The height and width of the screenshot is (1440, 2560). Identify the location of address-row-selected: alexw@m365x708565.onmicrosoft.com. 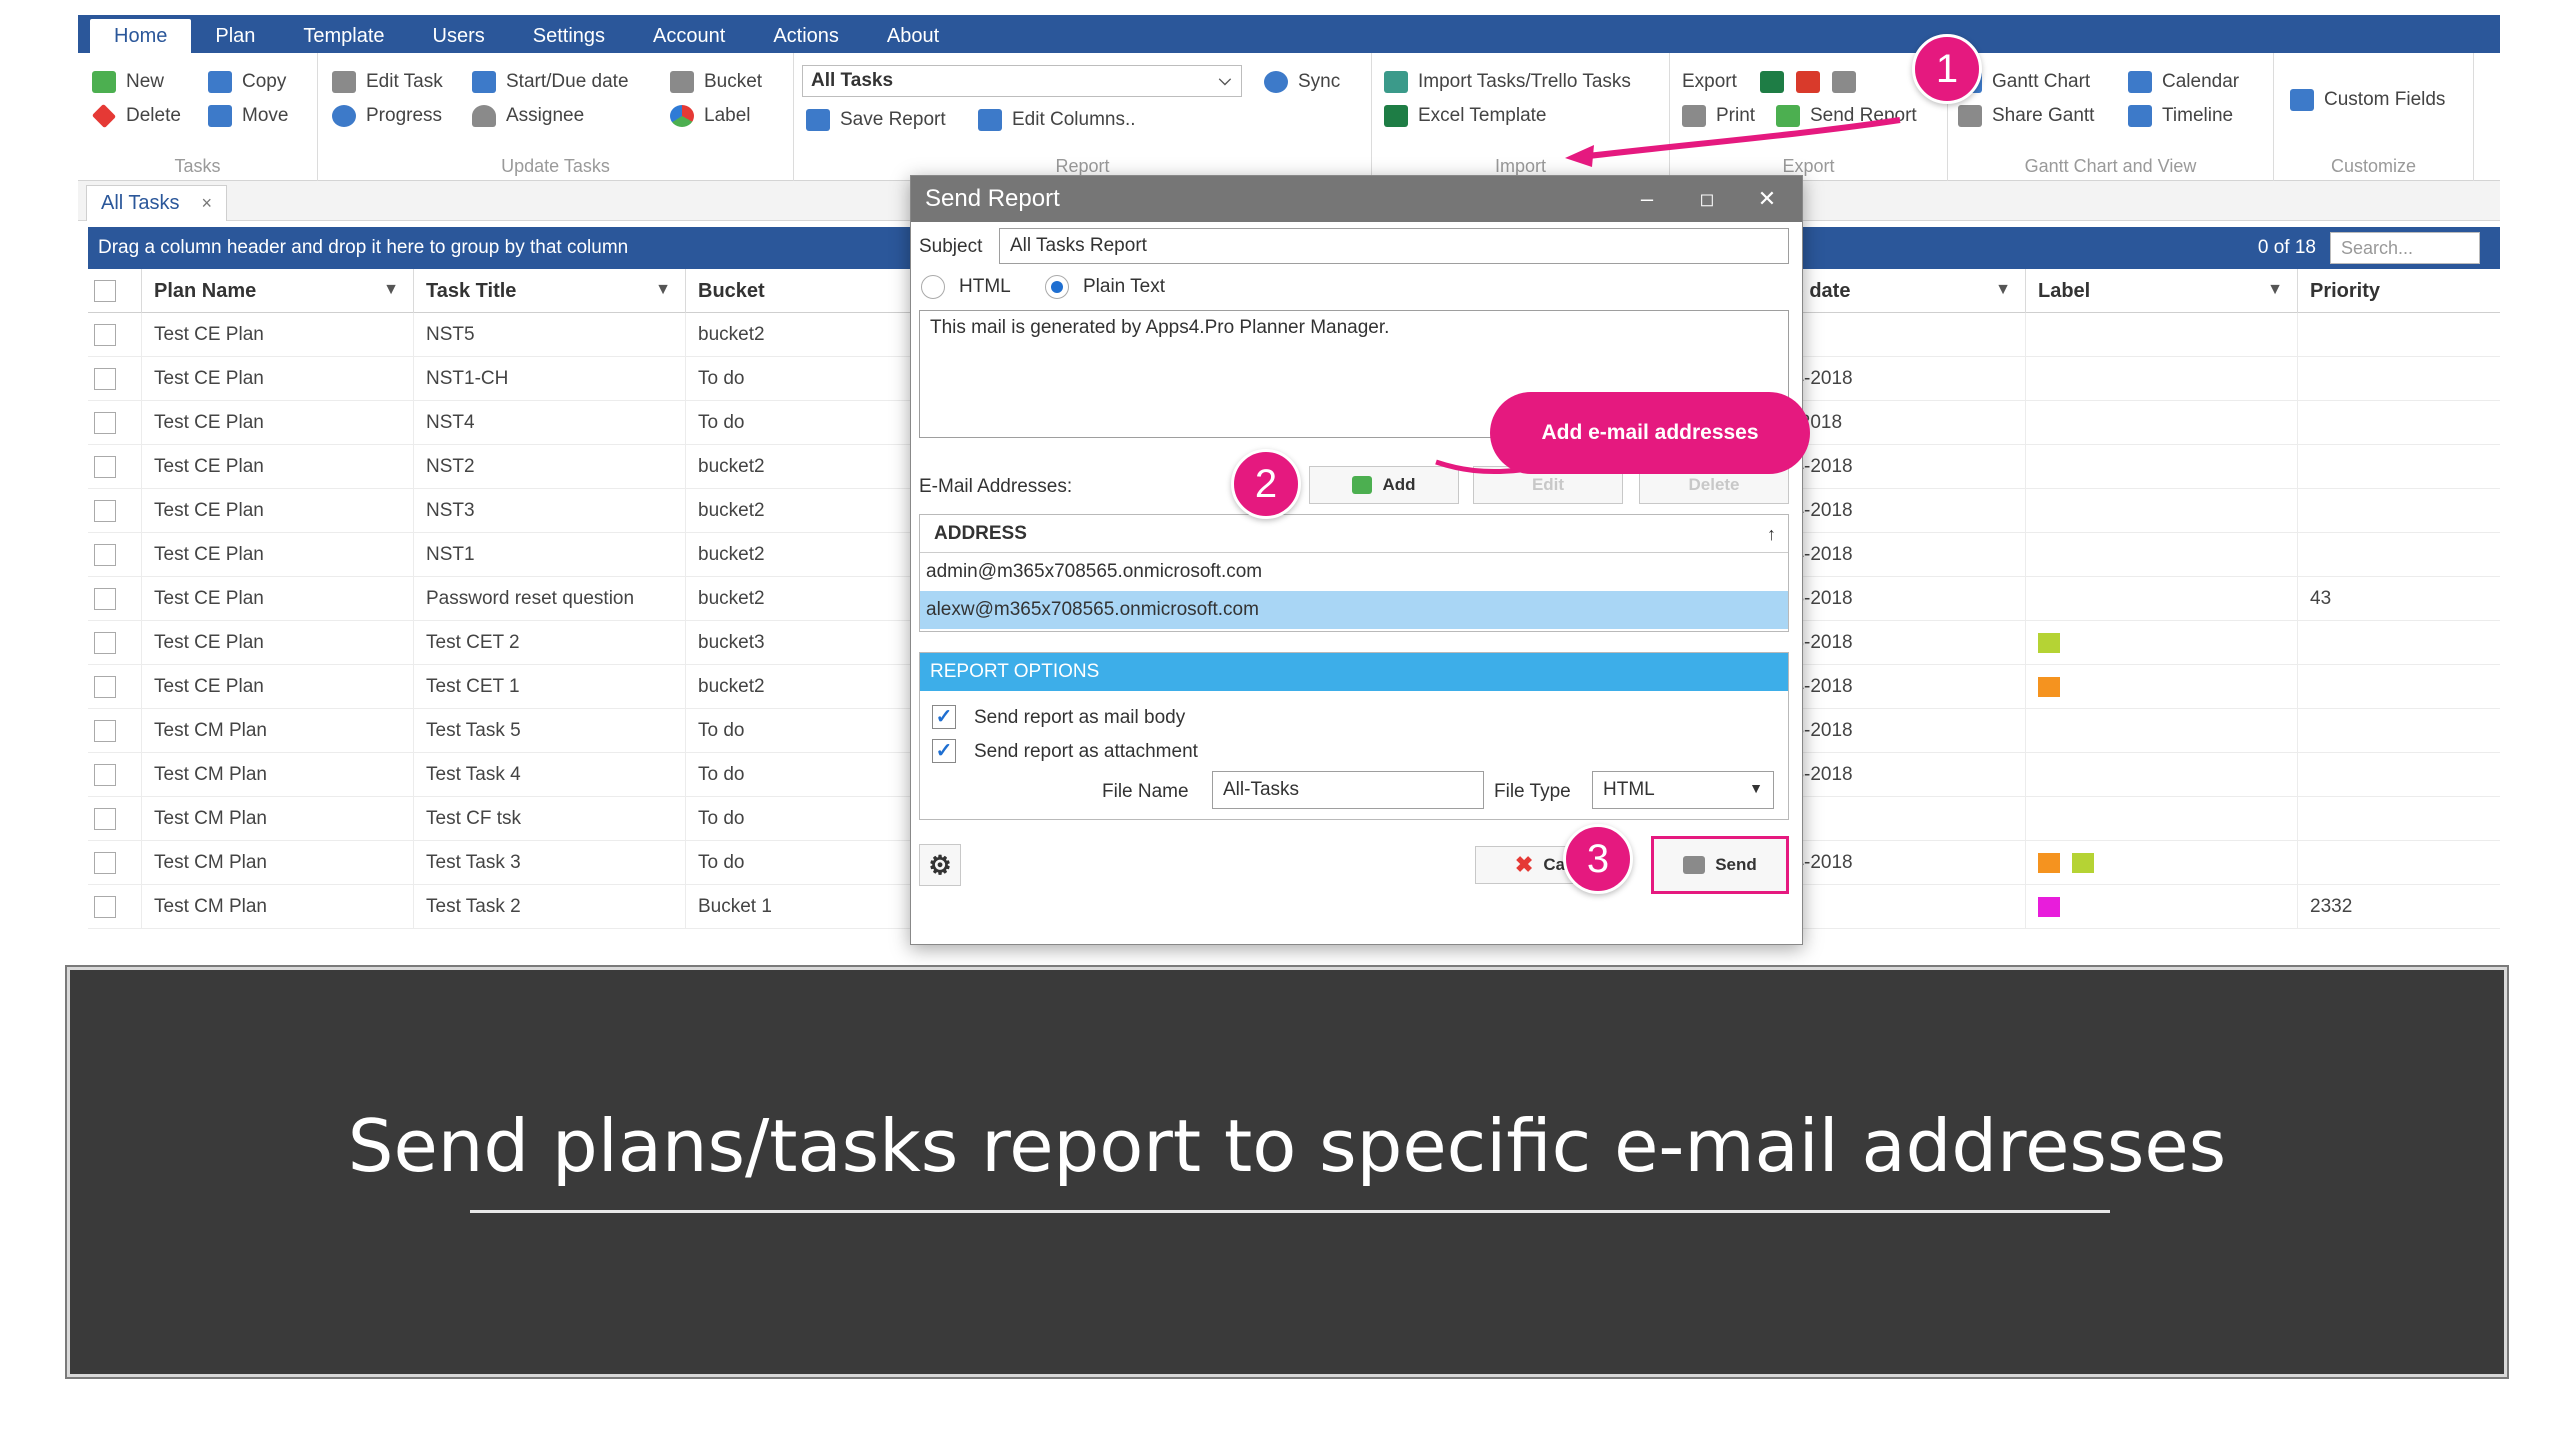
(1354, 610).